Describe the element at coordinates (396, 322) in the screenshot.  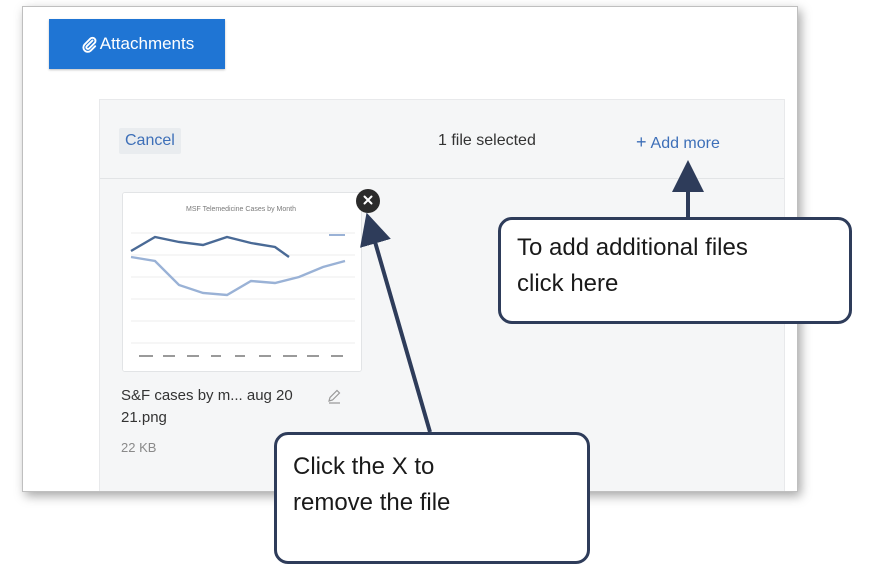
I see `arrow-to-remove-button` at that location.